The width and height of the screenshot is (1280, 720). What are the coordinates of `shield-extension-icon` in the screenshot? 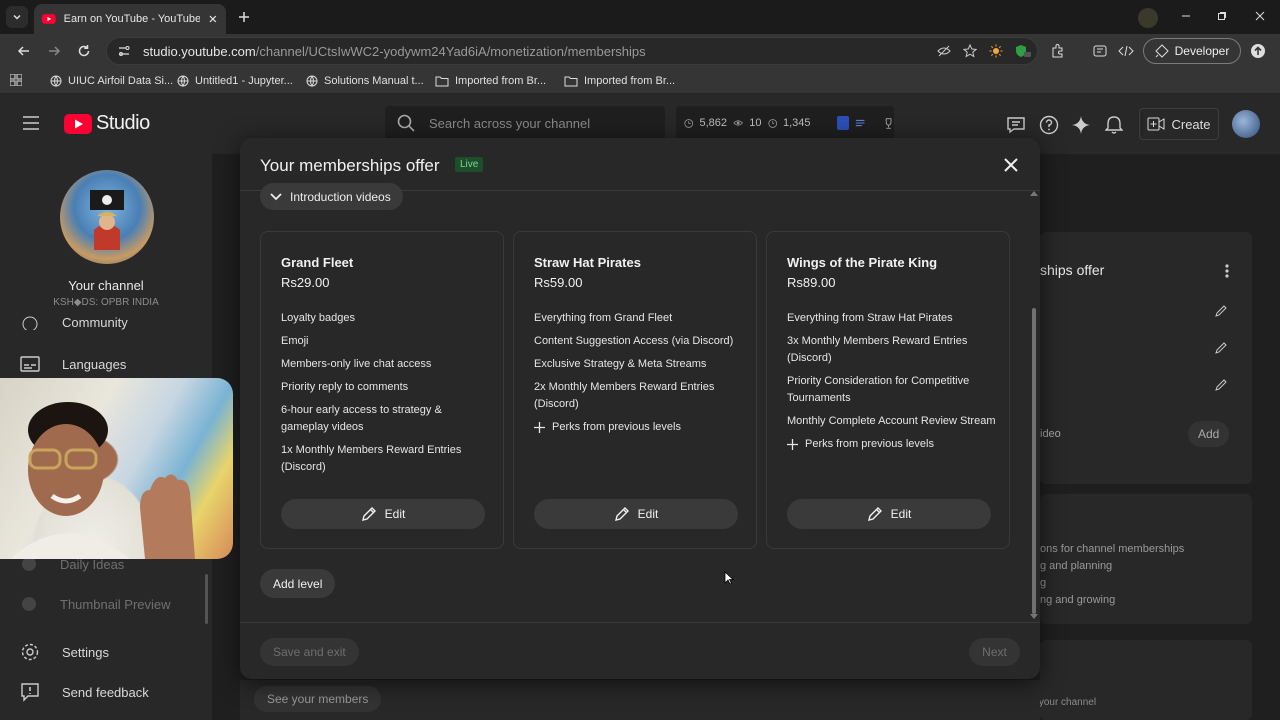 It's located at (1023, 51).